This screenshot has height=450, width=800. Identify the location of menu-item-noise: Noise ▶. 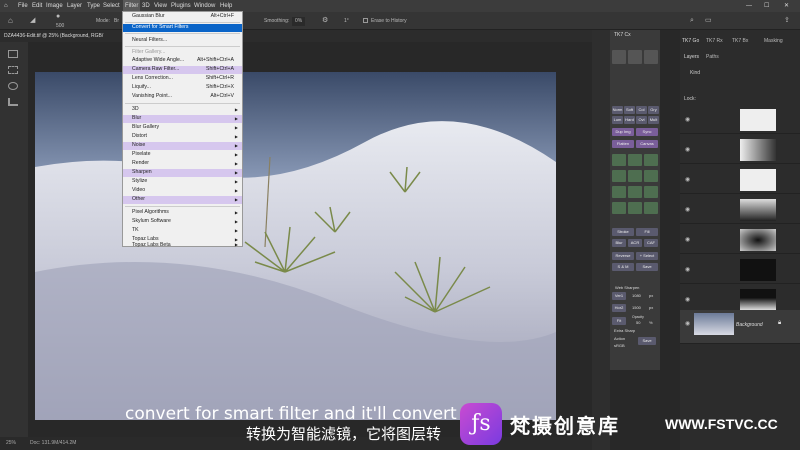
(182, 146).